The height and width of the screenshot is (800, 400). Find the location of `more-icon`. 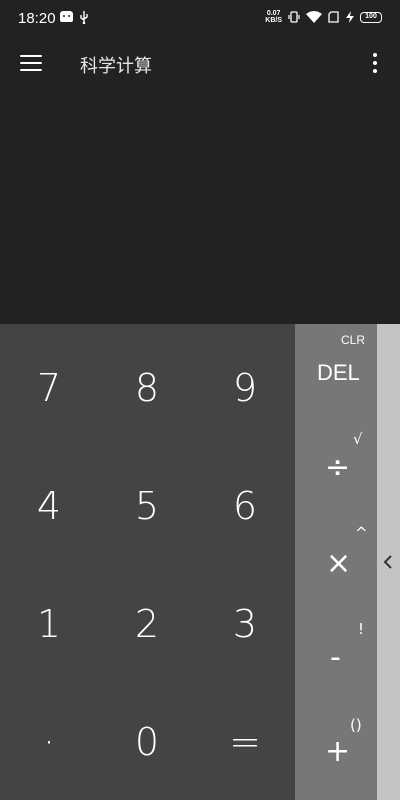

more-icon is located at coordinates (375, 63).